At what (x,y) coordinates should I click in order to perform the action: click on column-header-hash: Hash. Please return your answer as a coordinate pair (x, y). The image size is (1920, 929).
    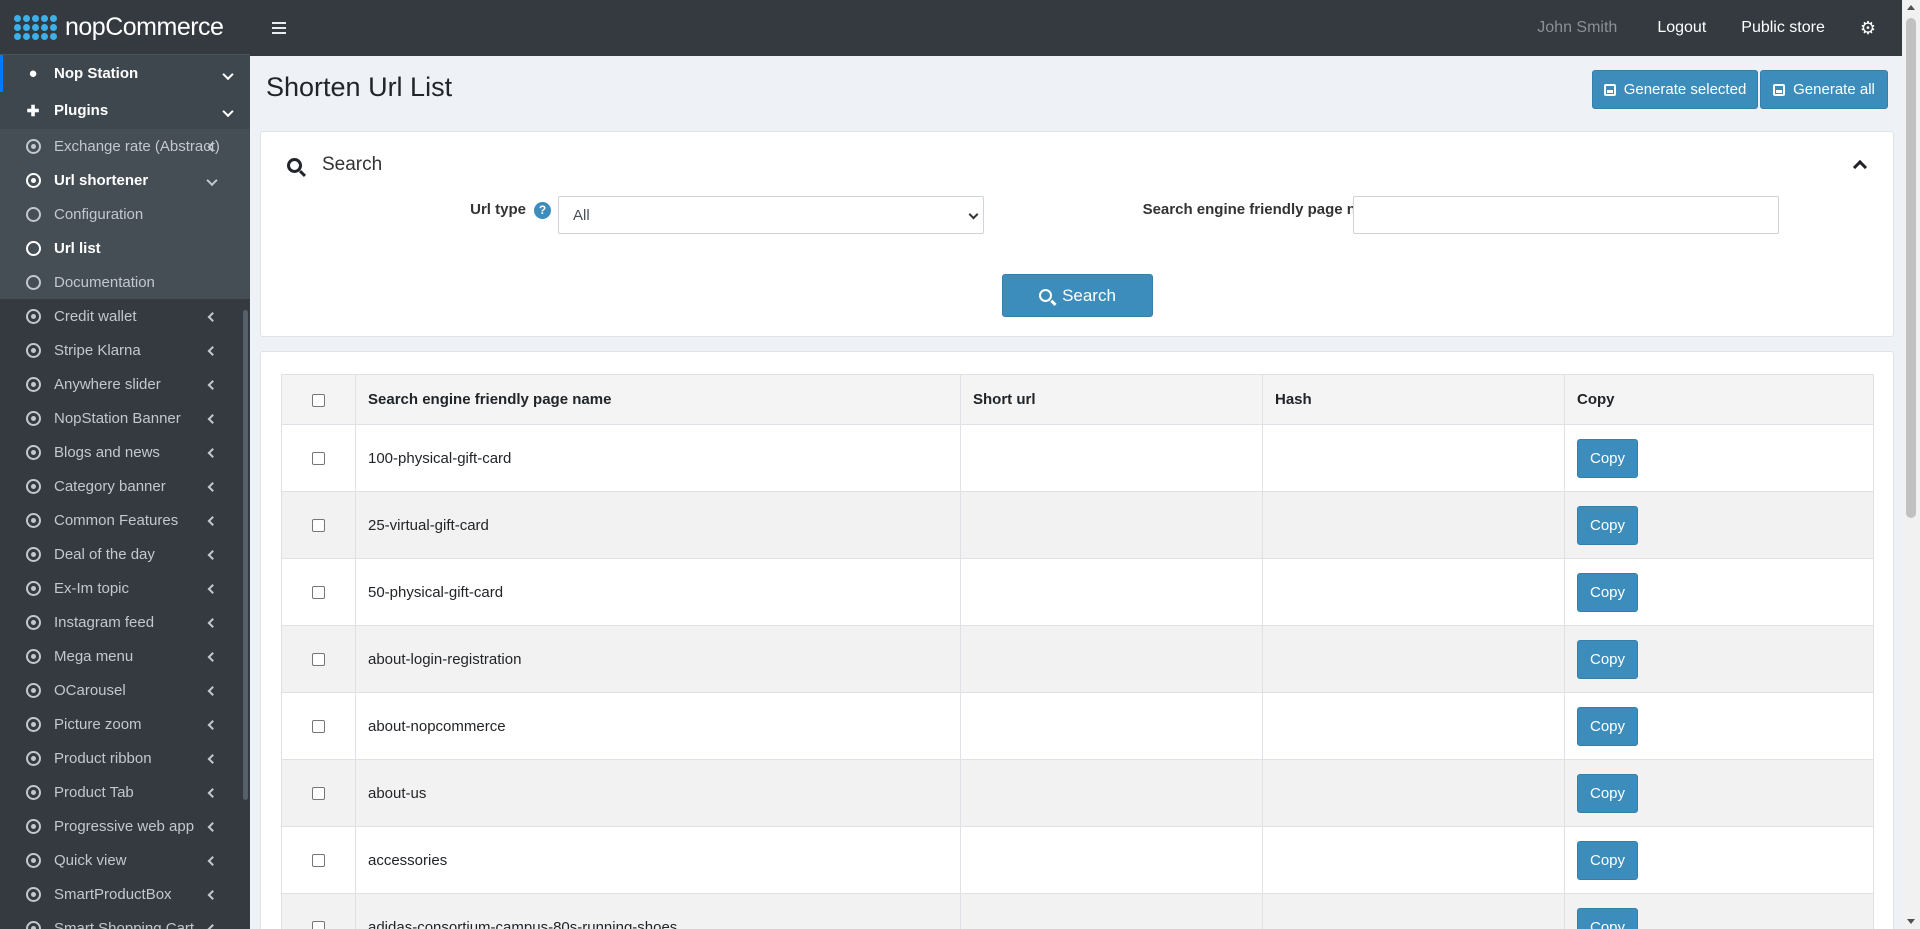
    Looking at the image, I should click on (1413, 399).